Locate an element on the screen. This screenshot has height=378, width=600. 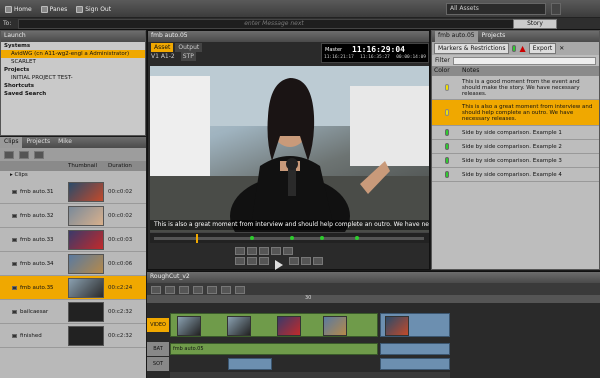
rewind-icon is located at coordinates (252, 261).